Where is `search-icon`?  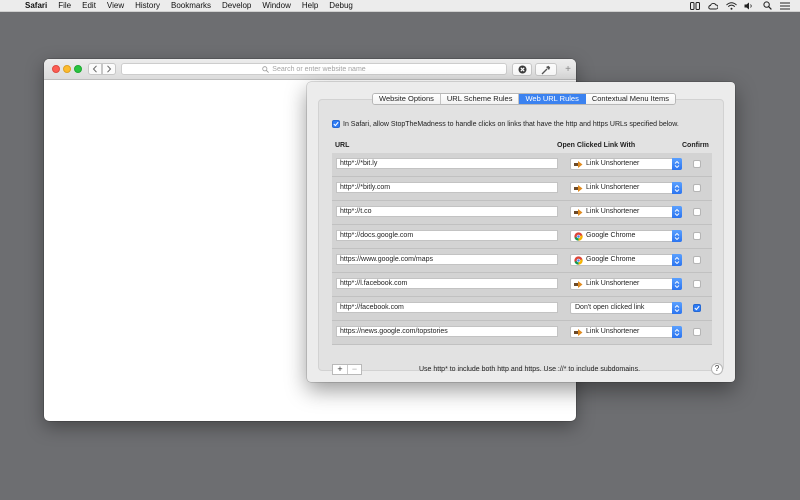
search-icon is located at coordinates (266, 69).